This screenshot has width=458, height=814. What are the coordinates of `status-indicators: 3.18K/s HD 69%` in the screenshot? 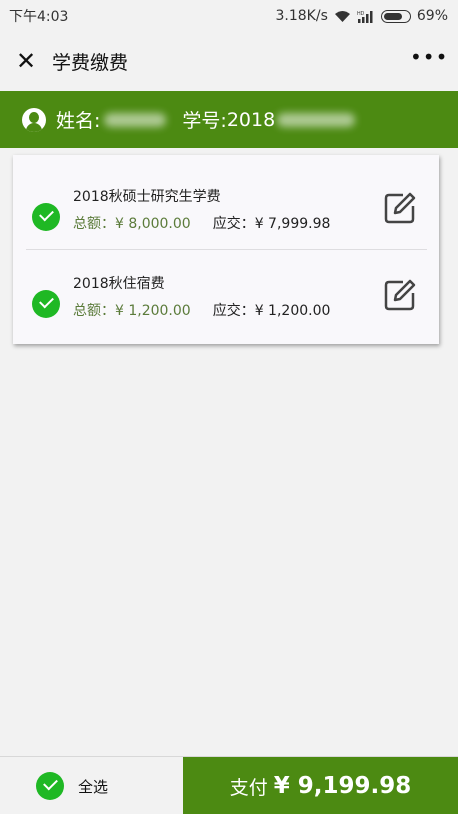 It's located at (362, 16).